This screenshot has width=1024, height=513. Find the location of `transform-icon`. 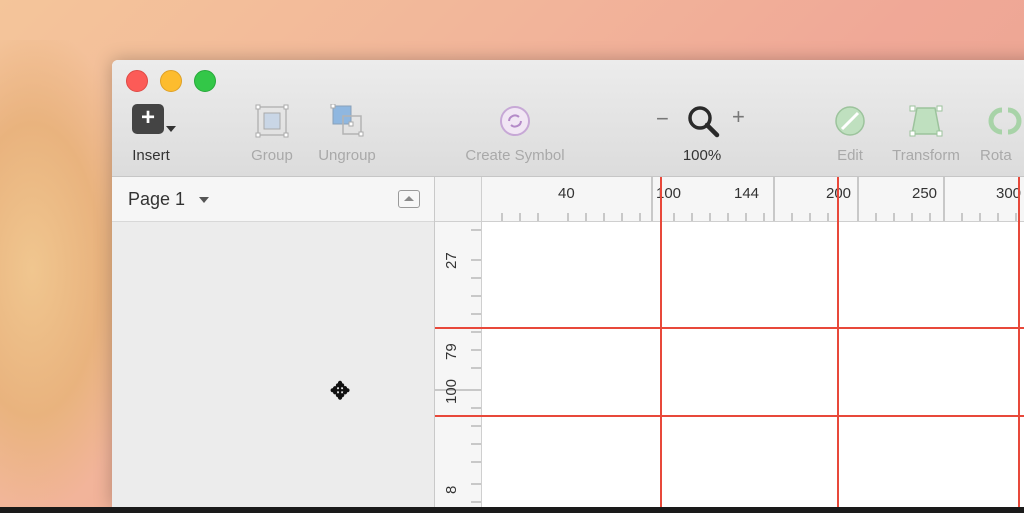

transform-icon is located at coordinates (926, 121).